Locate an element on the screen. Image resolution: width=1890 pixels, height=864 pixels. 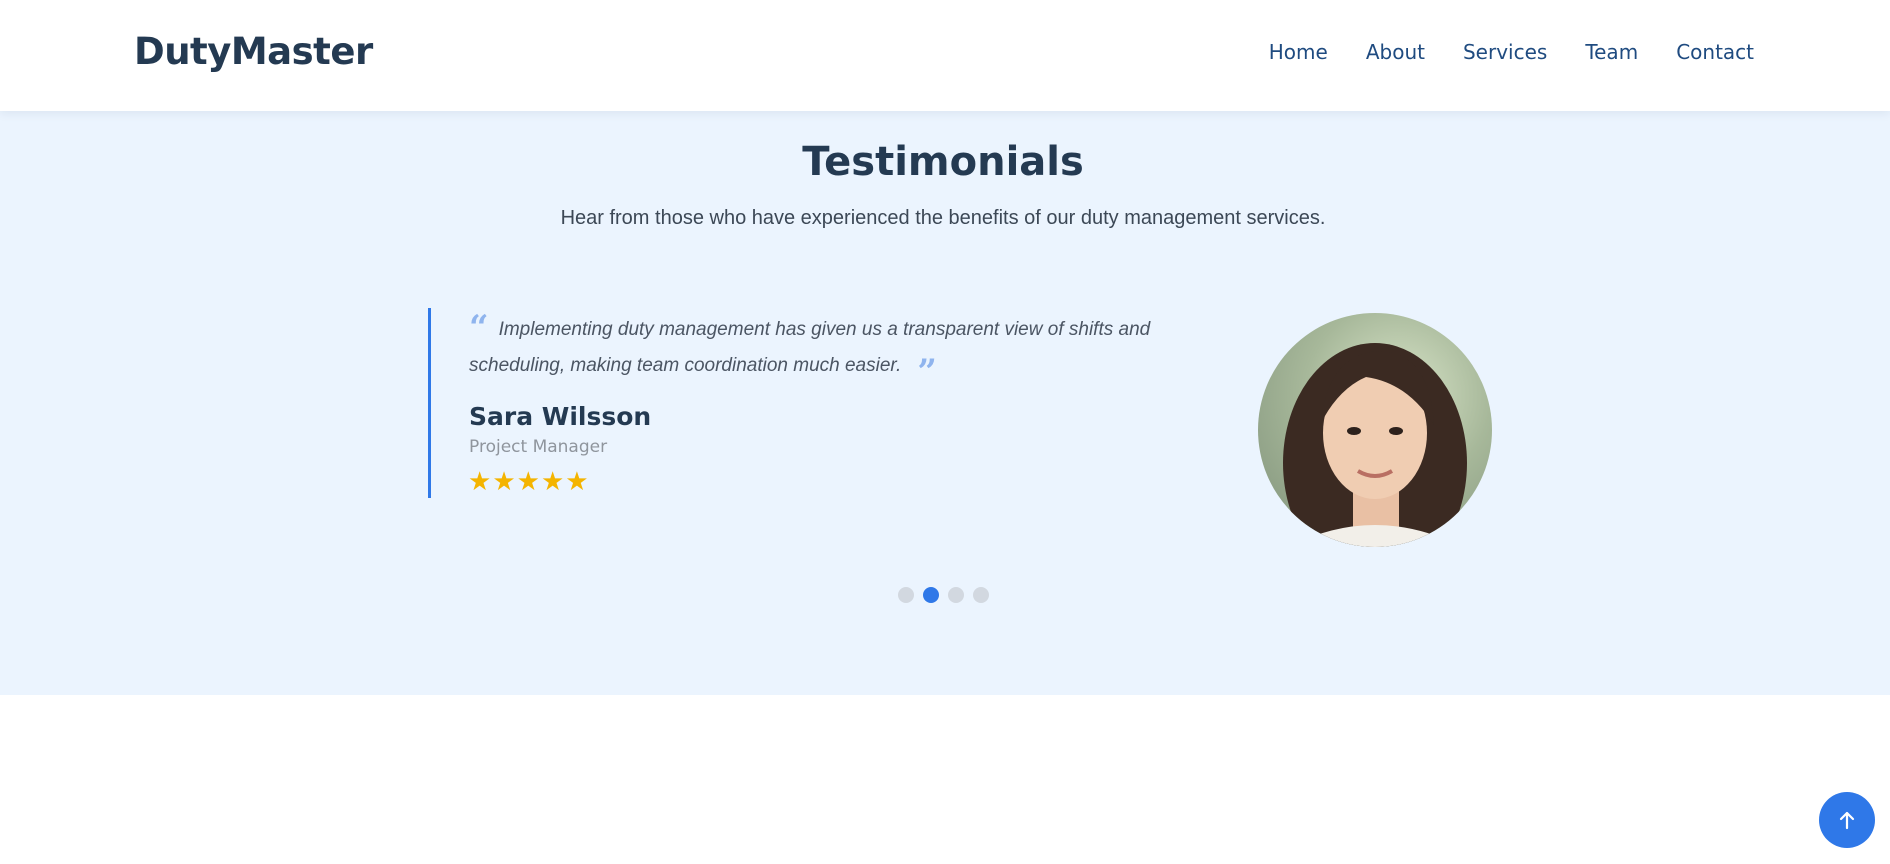
nav-link-about: About is located at coordinates (1395, 52).